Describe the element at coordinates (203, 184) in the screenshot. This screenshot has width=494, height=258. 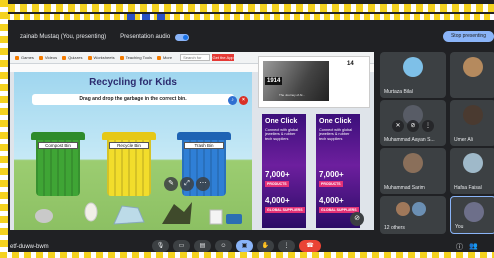
I see `more-options-icon: ⋯` at that location.